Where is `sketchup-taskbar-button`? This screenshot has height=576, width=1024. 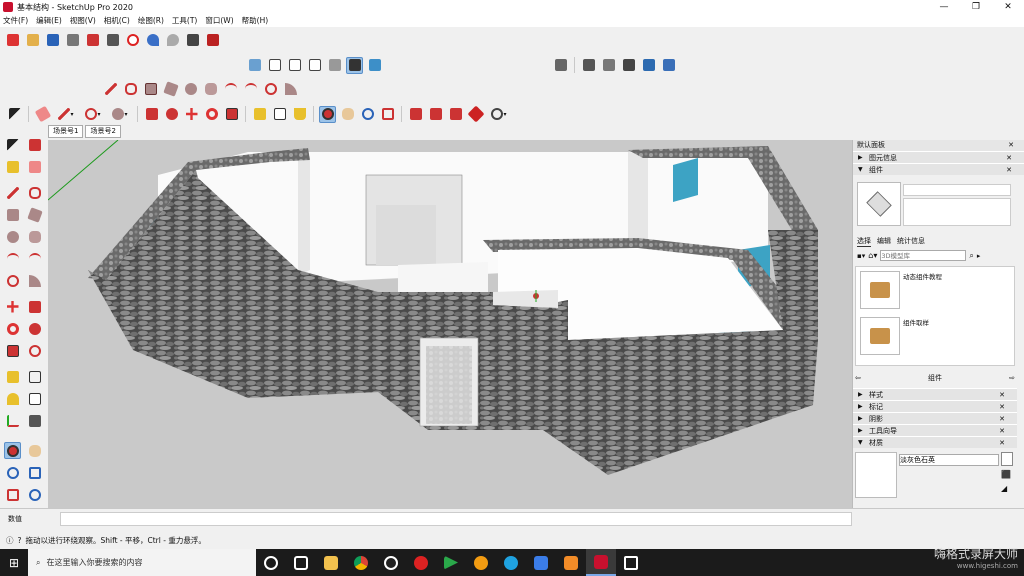
sketchup-taskbar-button is located at coordinates (601, 562).